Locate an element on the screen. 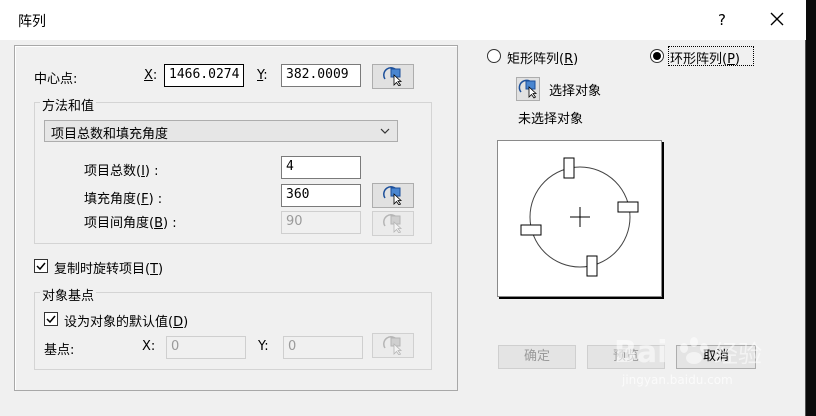  center-x-input: 1466.0274 is located at coordinates (204, 75).